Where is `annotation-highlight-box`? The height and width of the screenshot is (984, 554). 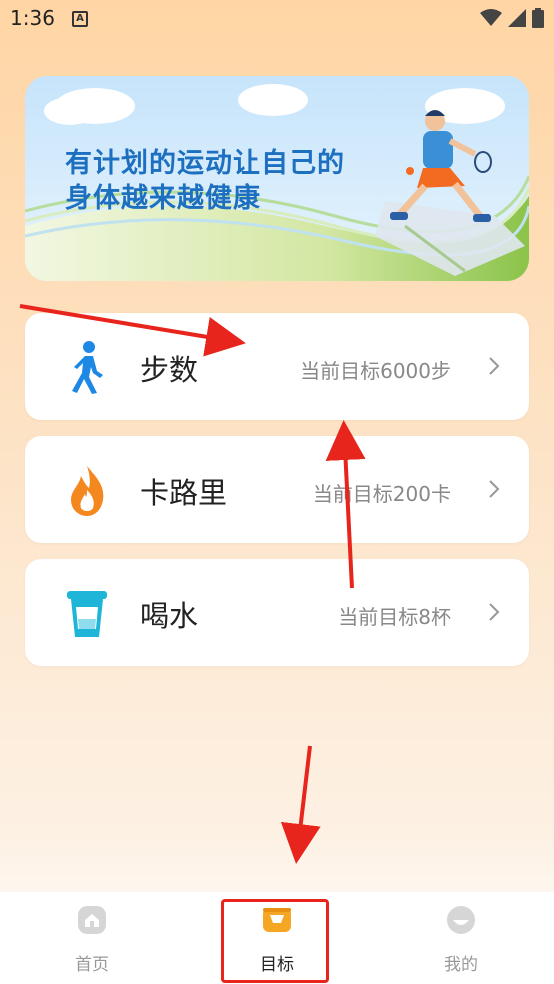
annotation-highlight-box is located at coordinates (275, 941).